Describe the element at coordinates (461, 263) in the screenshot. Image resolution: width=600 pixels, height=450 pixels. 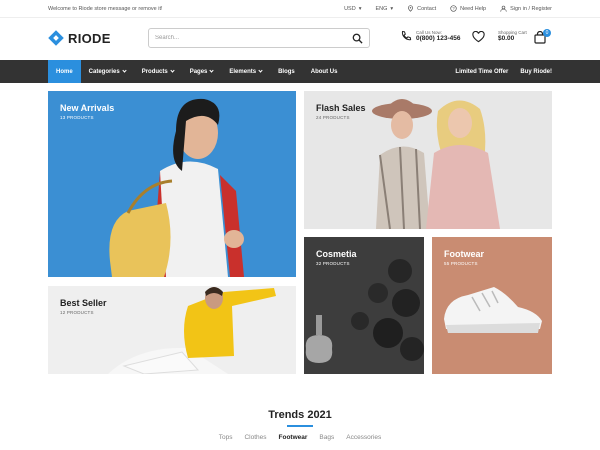
I see `banner-count: 55 PRODUCTS` at that location.